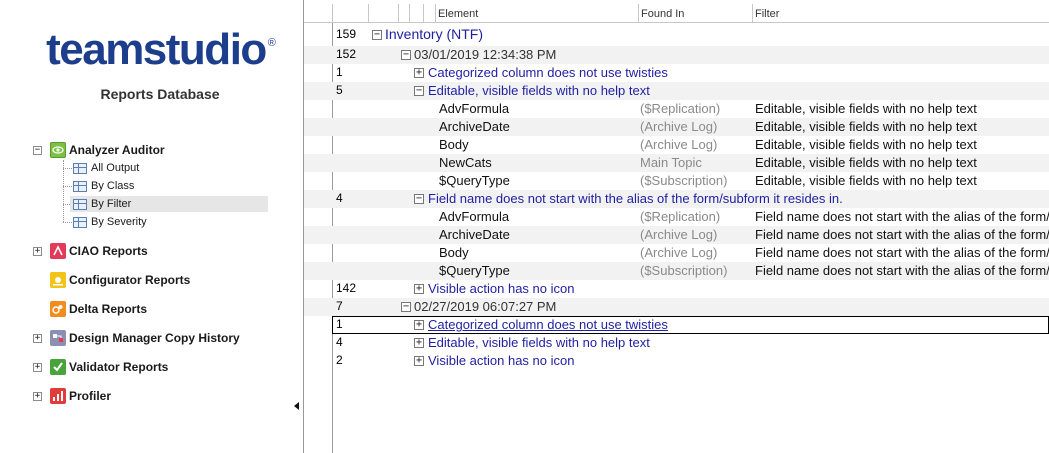 This screenshot has height=453, width=1049. I want to click on design-manager-icon, so click(58, 338).